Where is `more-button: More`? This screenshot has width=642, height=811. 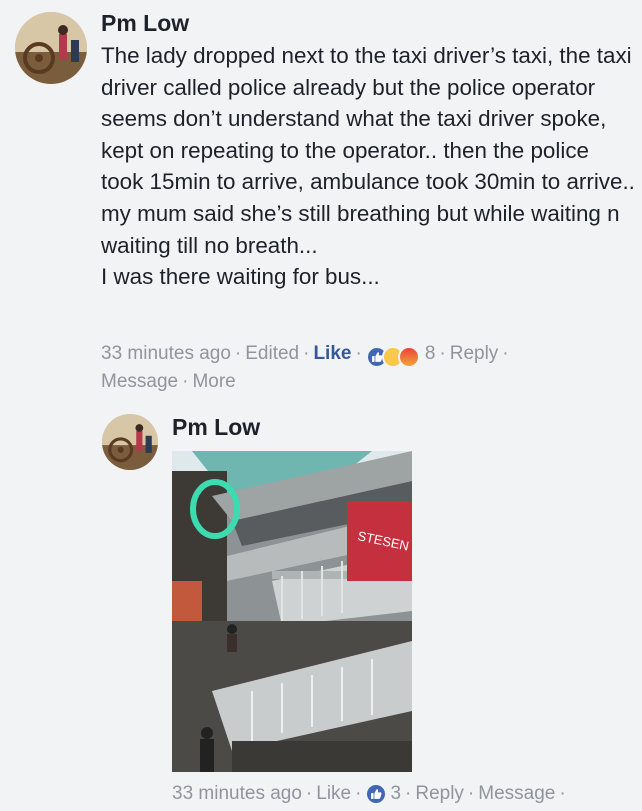 more-button: More is located at coordinates (213, 381).